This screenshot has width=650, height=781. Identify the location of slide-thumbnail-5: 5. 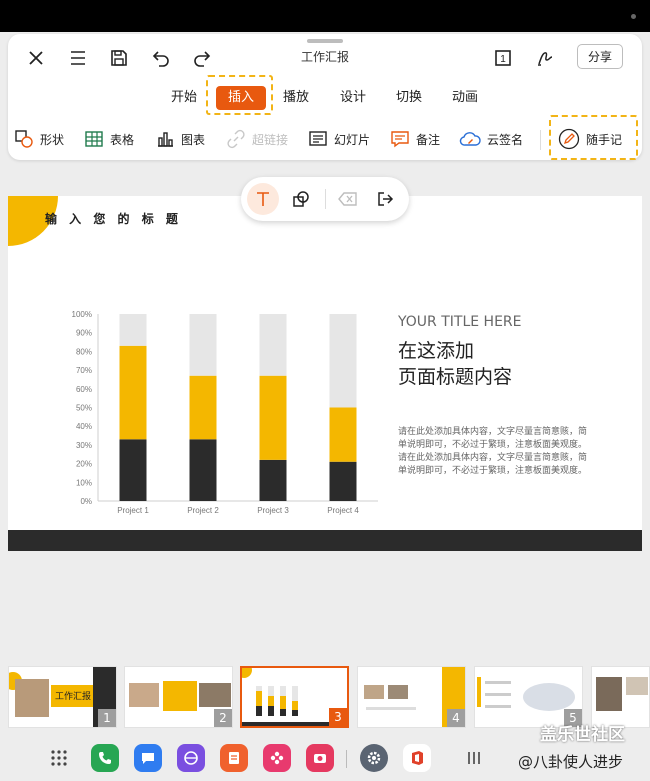
(528, 697).